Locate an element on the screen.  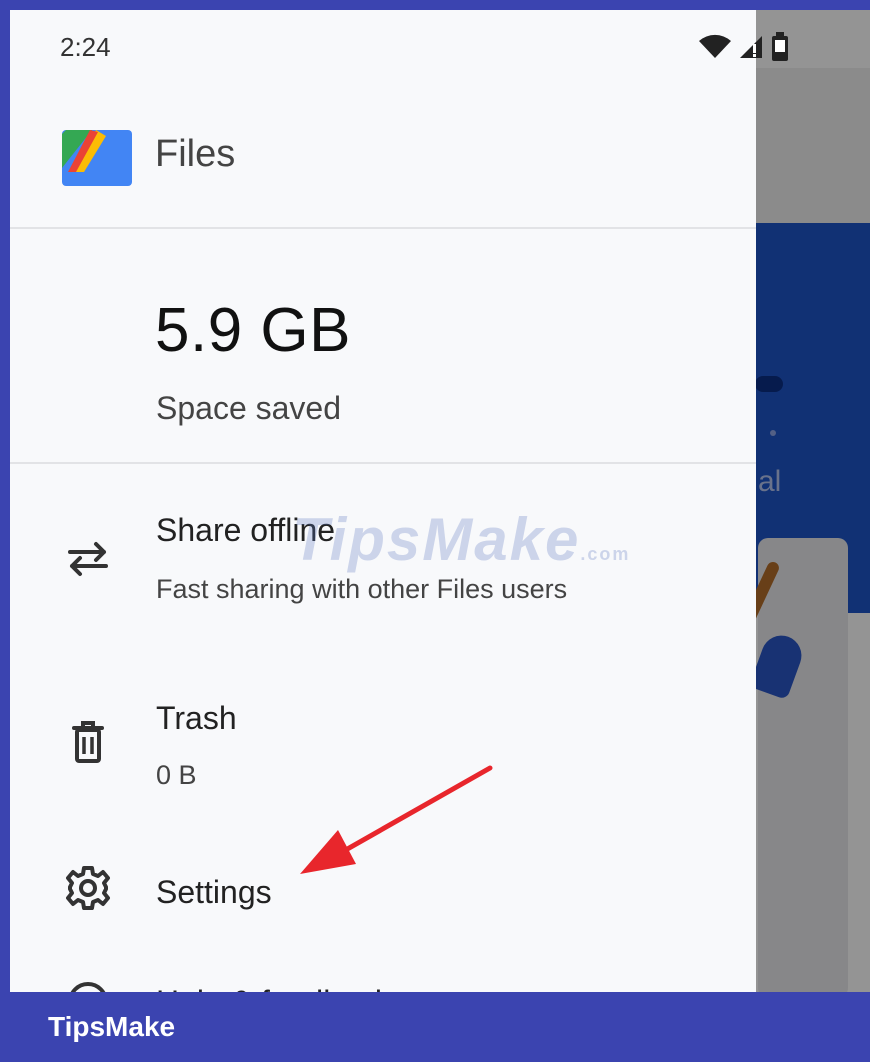
header-divider is located at coordinates (383, 228).